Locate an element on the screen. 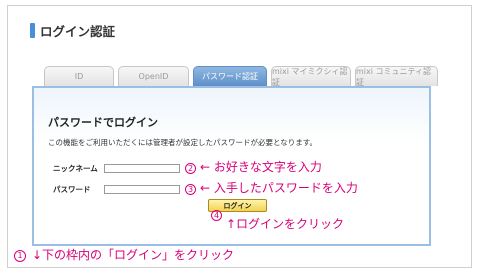  step-1-badge: 1 is located at coordinates (20, 256).